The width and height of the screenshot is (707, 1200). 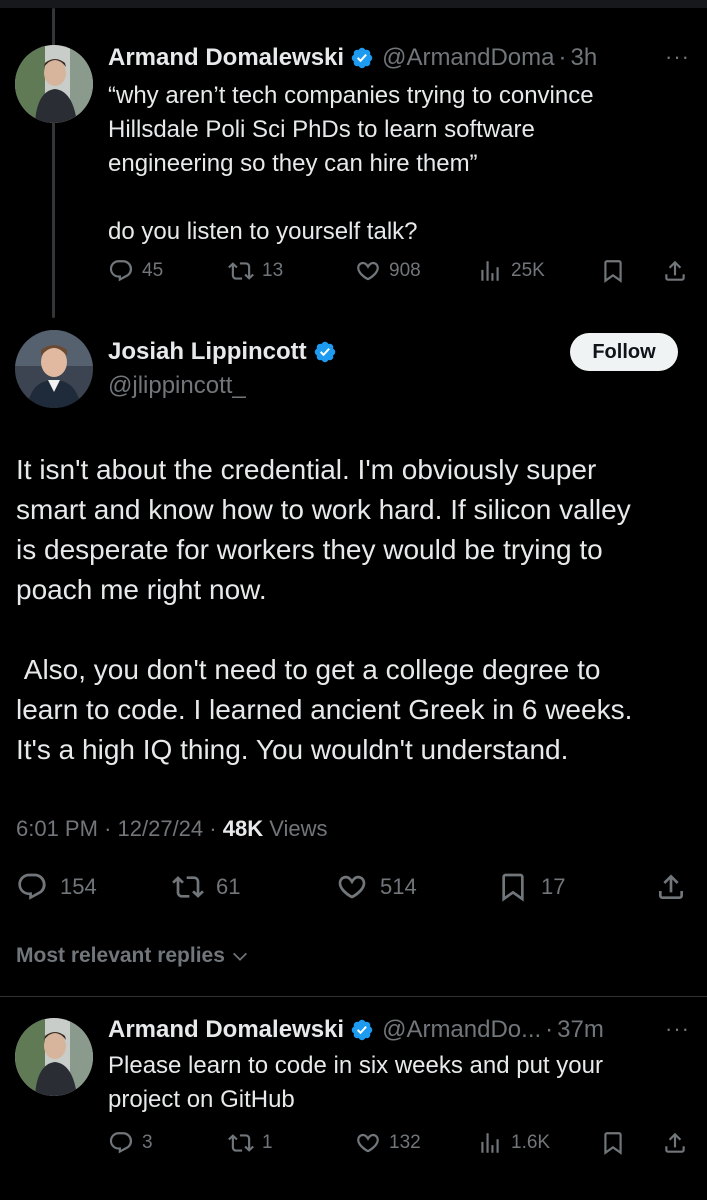 I want to click on replies-sort-dropdown: Most relevant replies, so click(x=132, y=956).